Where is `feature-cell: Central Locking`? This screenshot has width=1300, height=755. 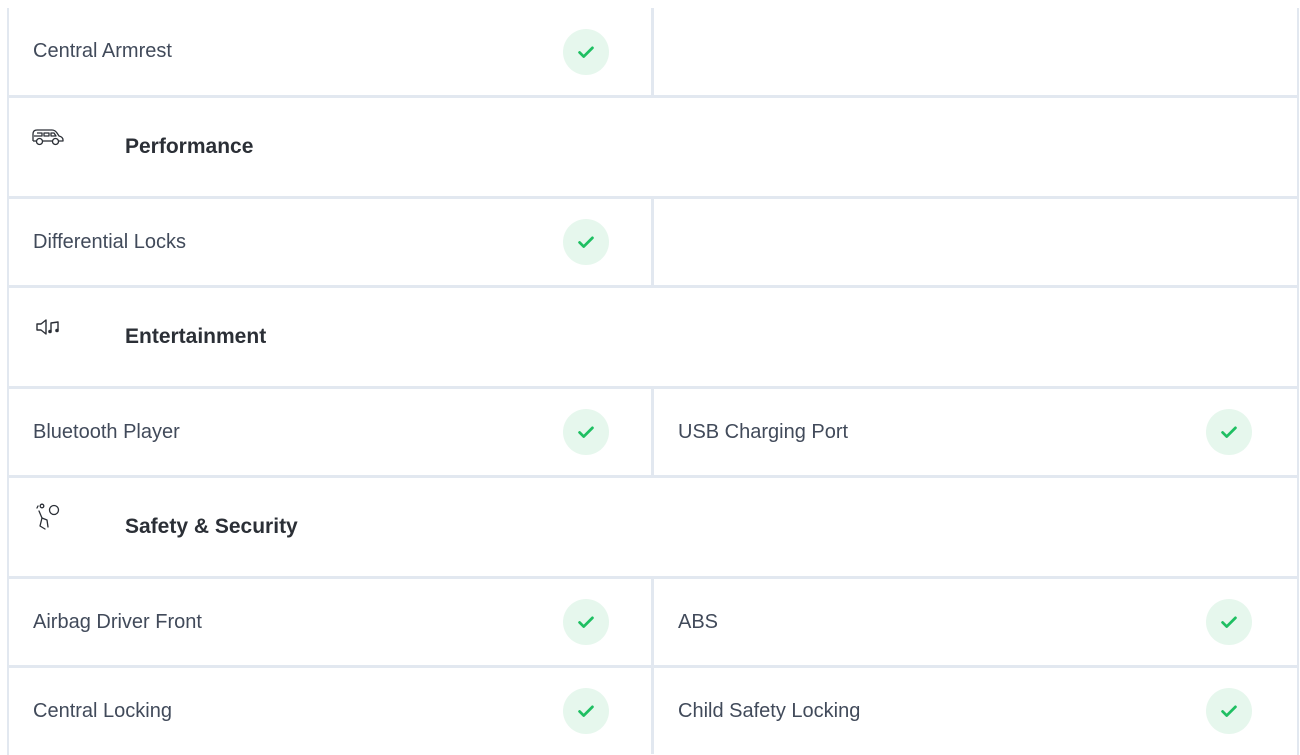 feature-cell: Central Locking is located at coordinates (331, 711).